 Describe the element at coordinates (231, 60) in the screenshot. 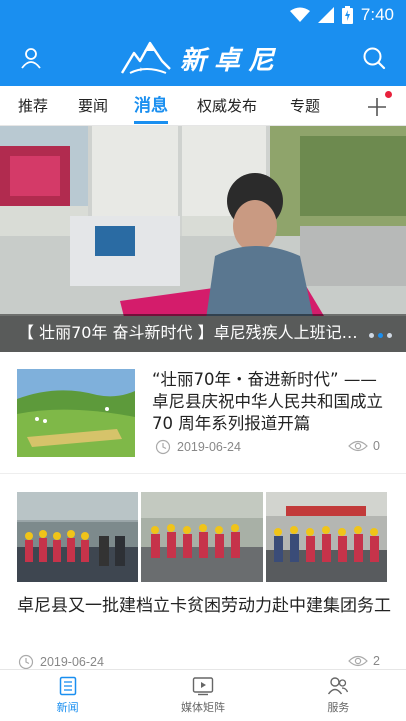

I see `app-title: 新卓尼` at that location.